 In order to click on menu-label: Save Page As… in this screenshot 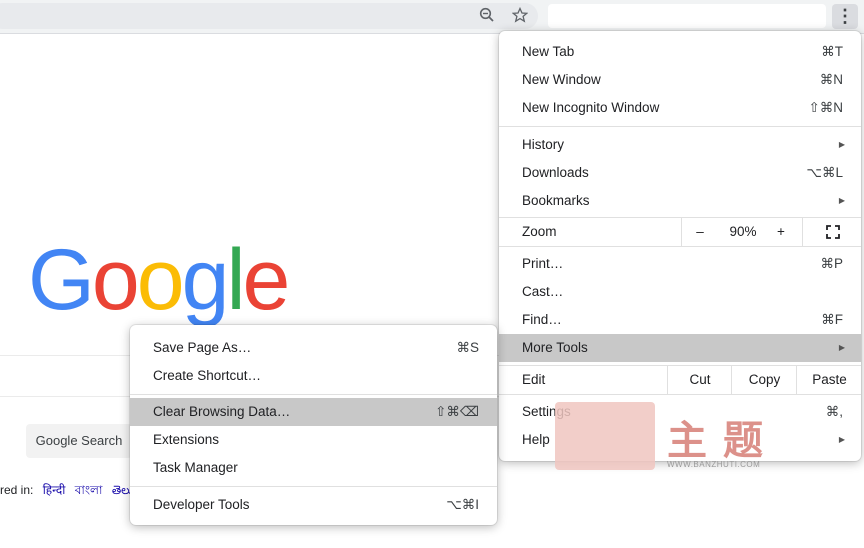, I will do `click(202, 347)`.